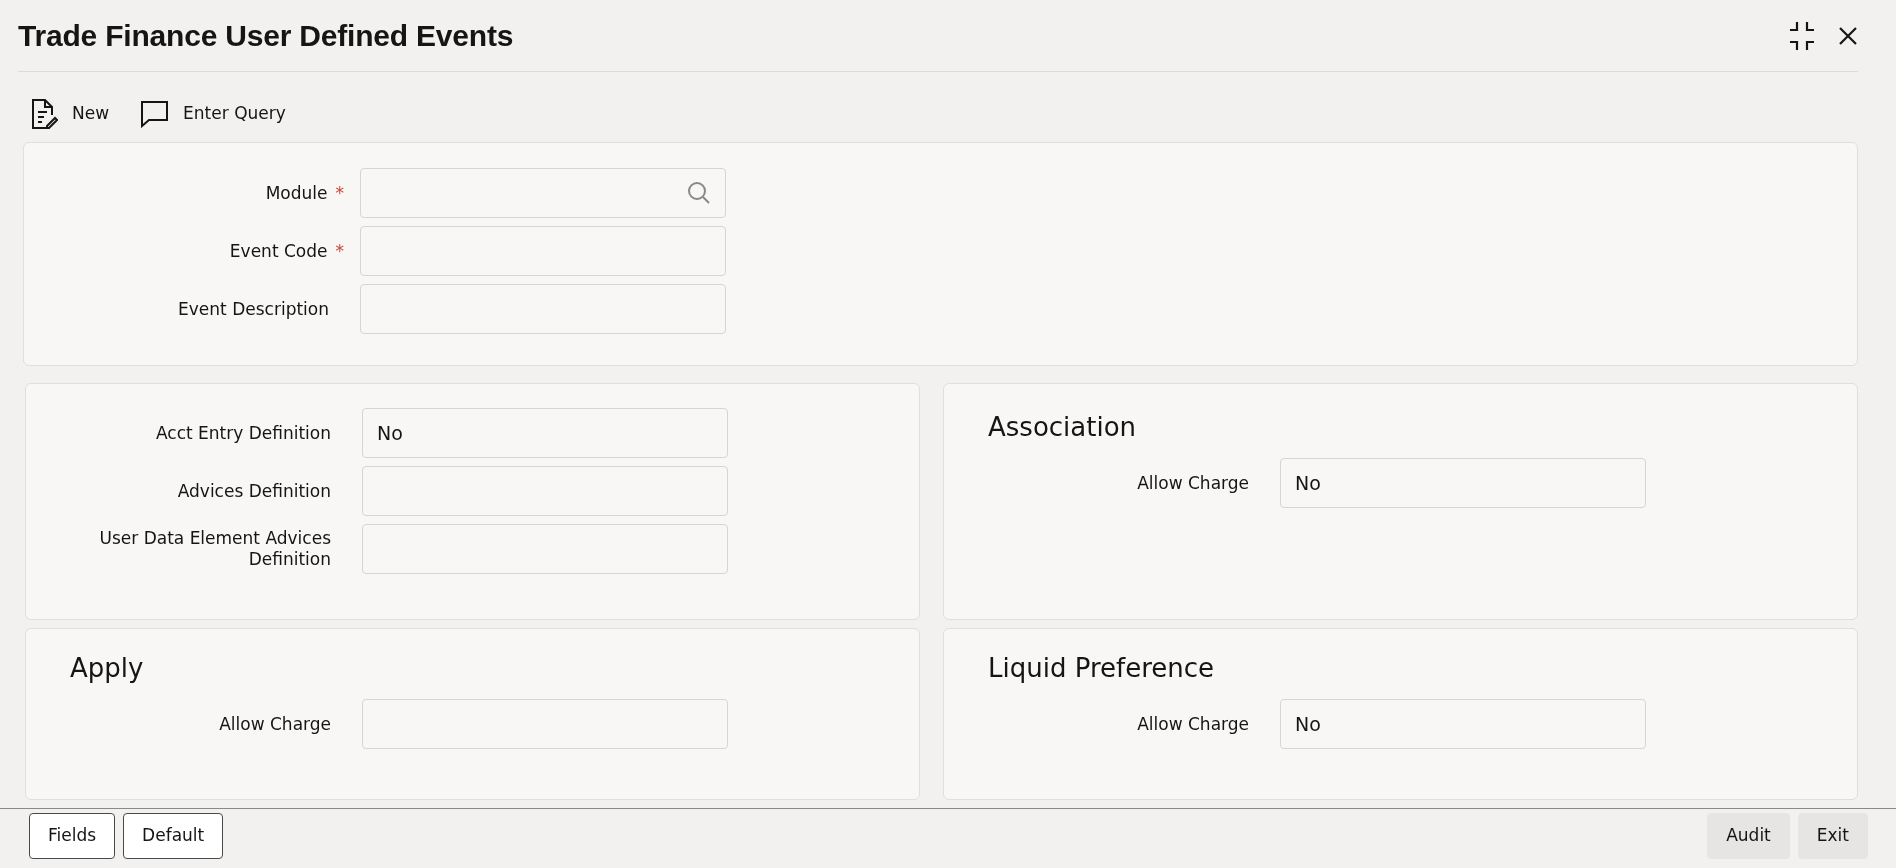 The image size is (1896, 868). I want to click on footer-button: Audit, so click(1748, 835).